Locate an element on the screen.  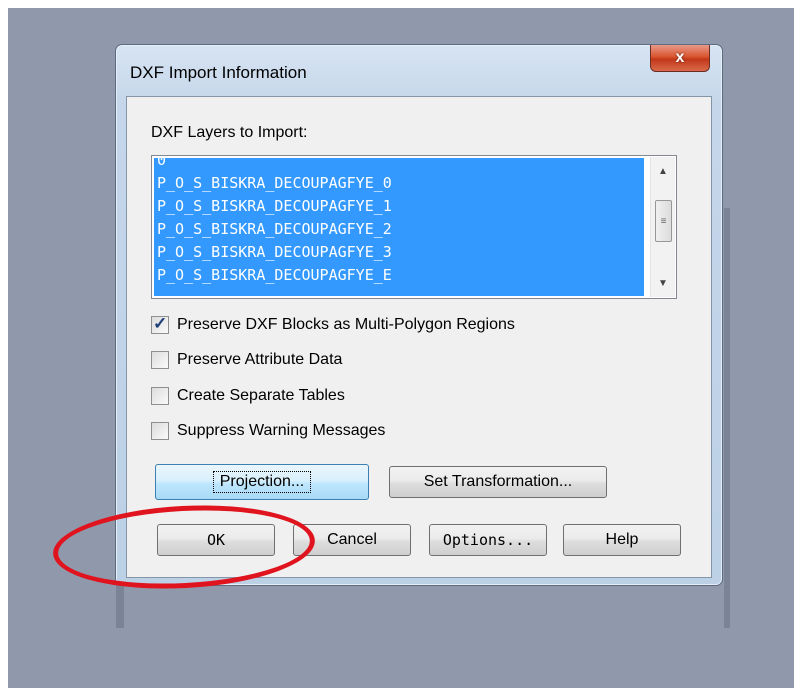
scrollbar-thumb: ≡ is located at coordinates (663, 221).